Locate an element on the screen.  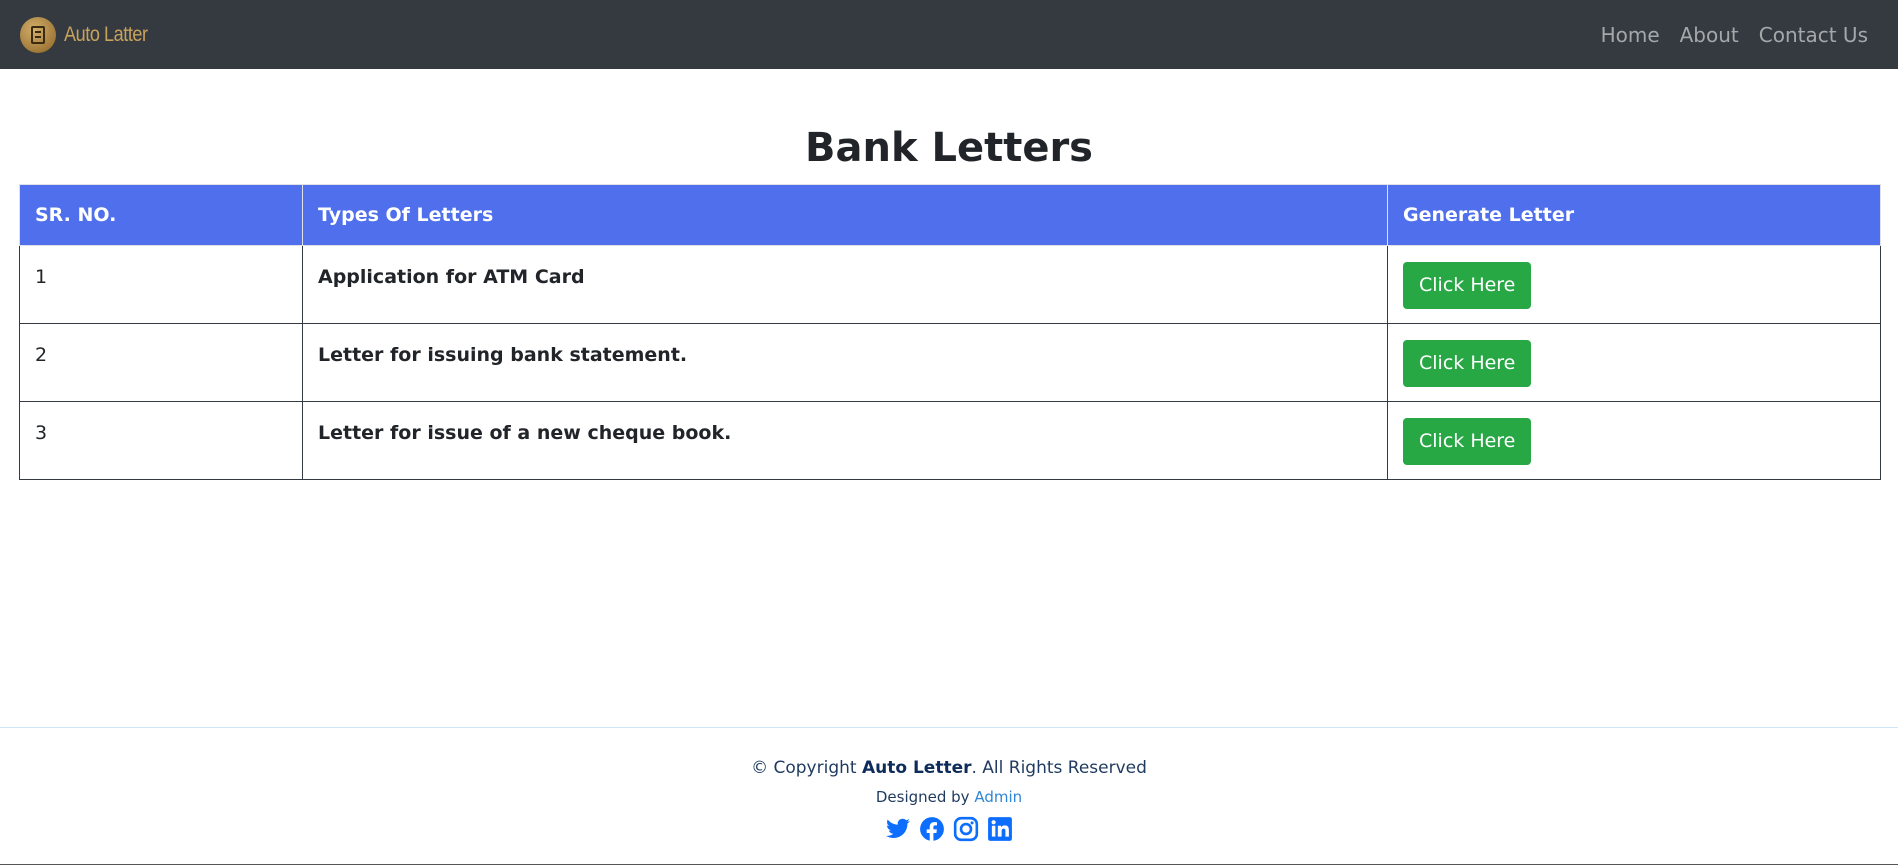
row-letter-type: Letter for issuing bank statement. is located at coordinates (845, 362).